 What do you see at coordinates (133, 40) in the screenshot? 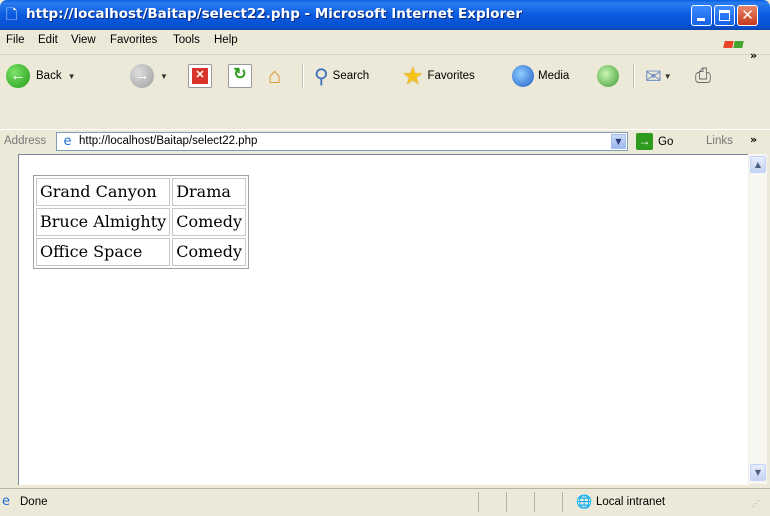
I see `menu-favorites: Favorites` at bounding box center [133, 40].